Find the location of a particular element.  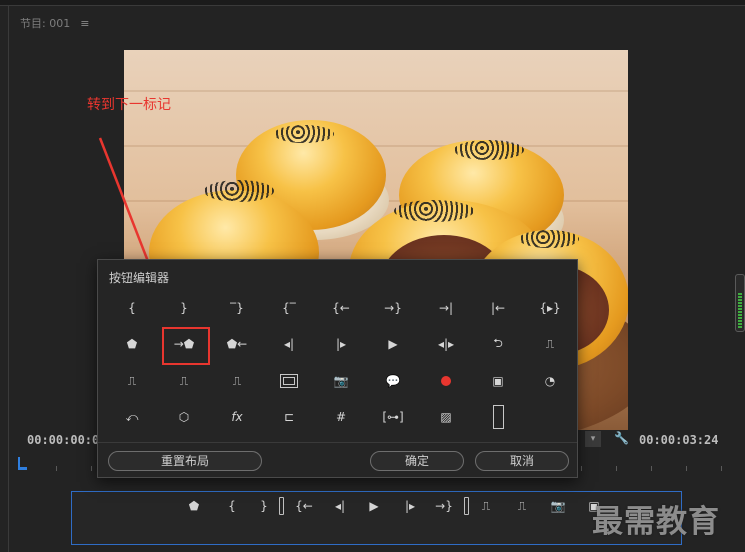

spacer-shape is located at coordinates (498, 417).